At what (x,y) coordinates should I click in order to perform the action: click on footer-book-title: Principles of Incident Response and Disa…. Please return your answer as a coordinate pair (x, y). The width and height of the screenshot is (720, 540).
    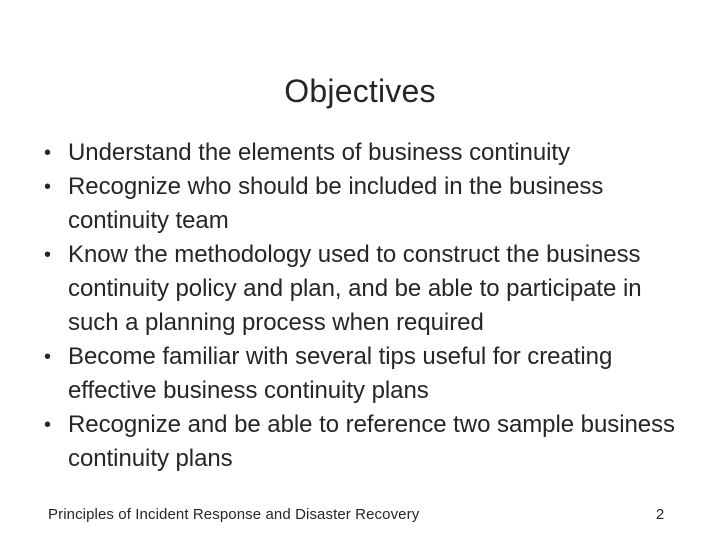
    Looking at the image, I should click on (234, 514).